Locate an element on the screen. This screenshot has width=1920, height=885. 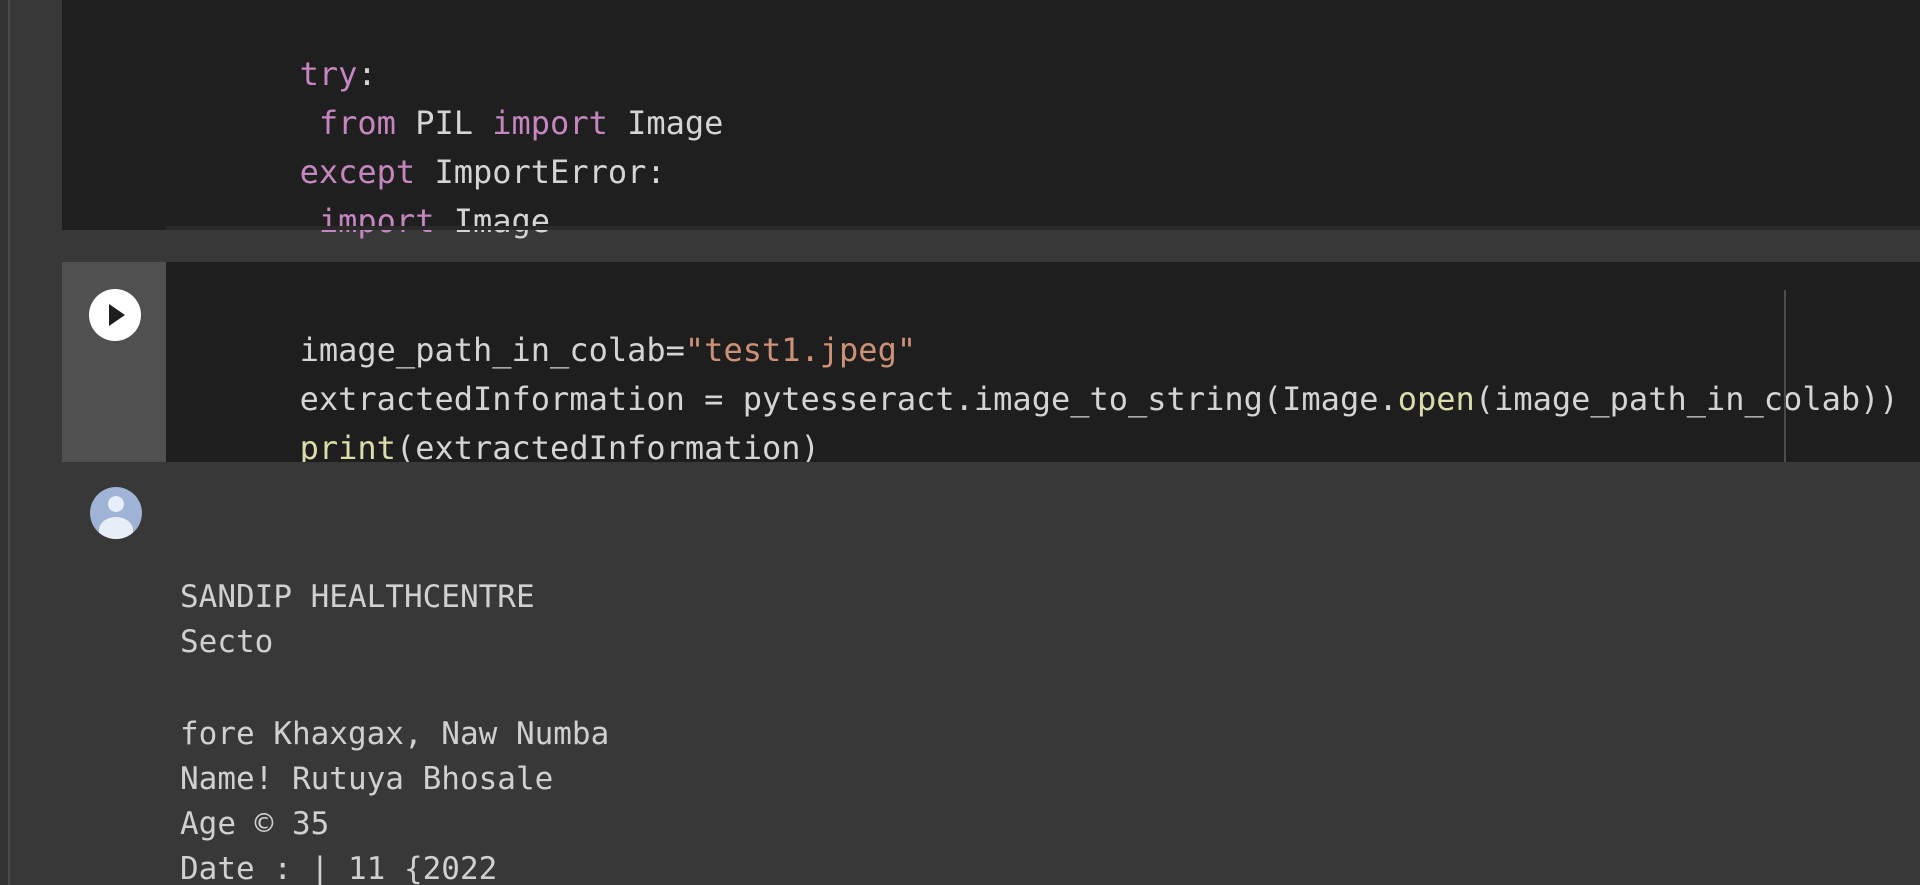
output-line: SANDIP HEALTHCENTRE is located at coordinates (357, 597).